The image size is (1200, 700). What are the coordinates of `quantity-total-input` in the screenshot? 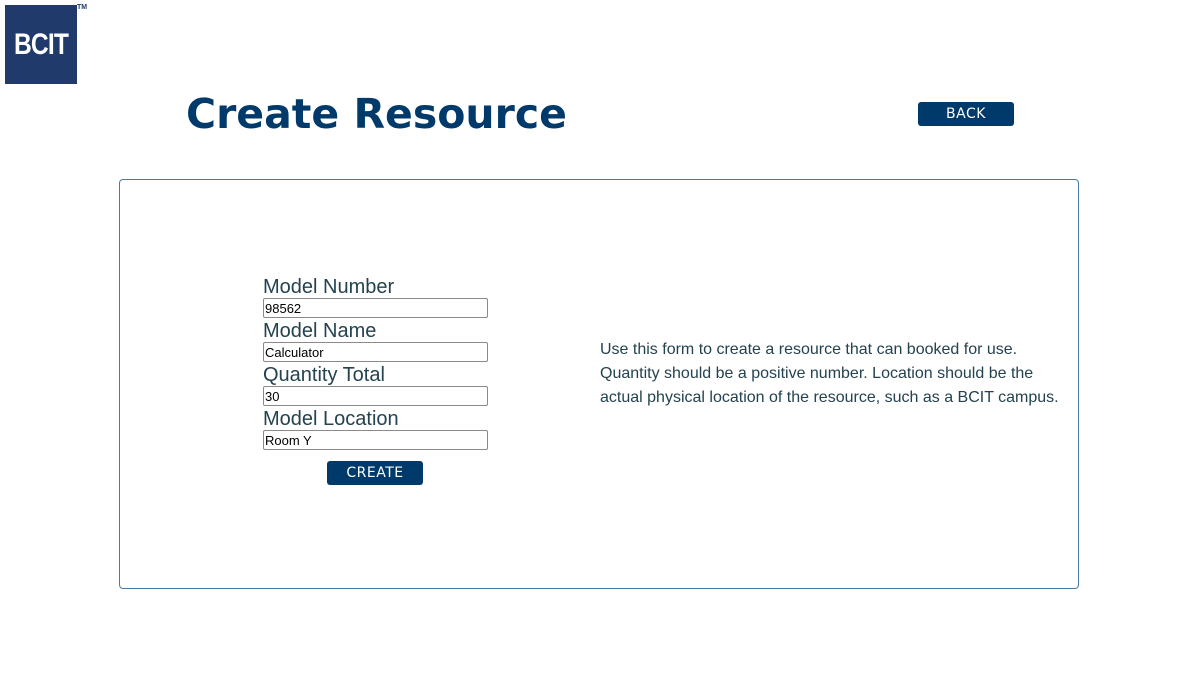 It's located at (375, 396).